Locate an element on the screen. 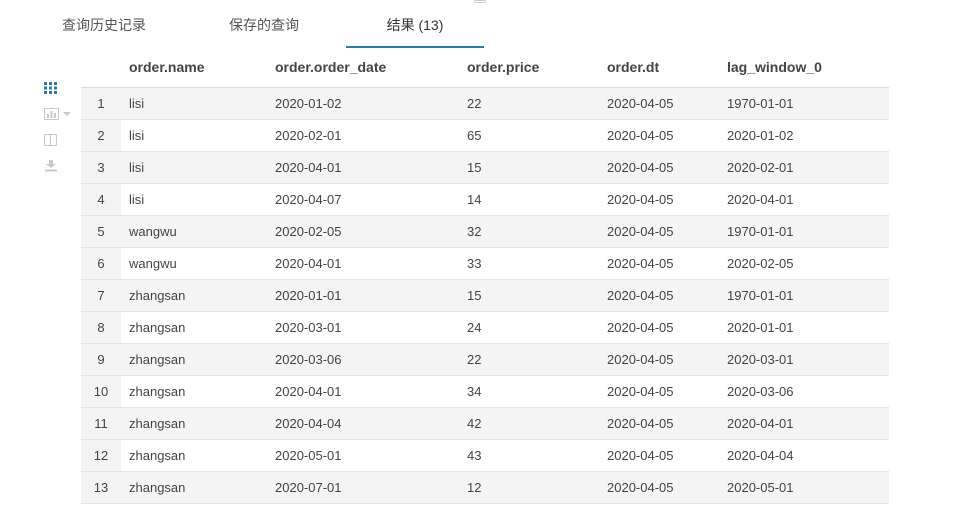 The image size is (960, 509). row-number: 1 is located at coordinates (101, 103).